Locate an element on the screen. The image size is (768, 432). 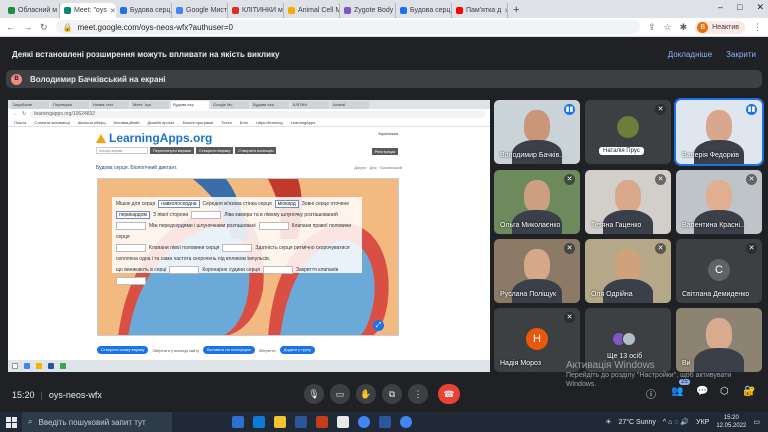
tab-label: Пам'ятка д is located at coordinates (484, 10).